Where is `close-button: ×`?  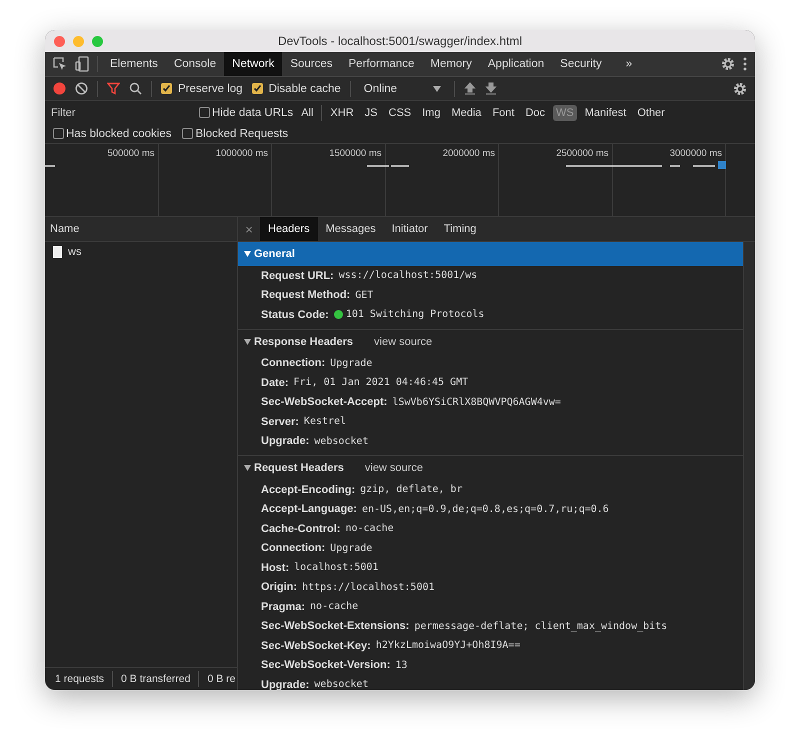
close-button: × is located at coordinates (249, 229).